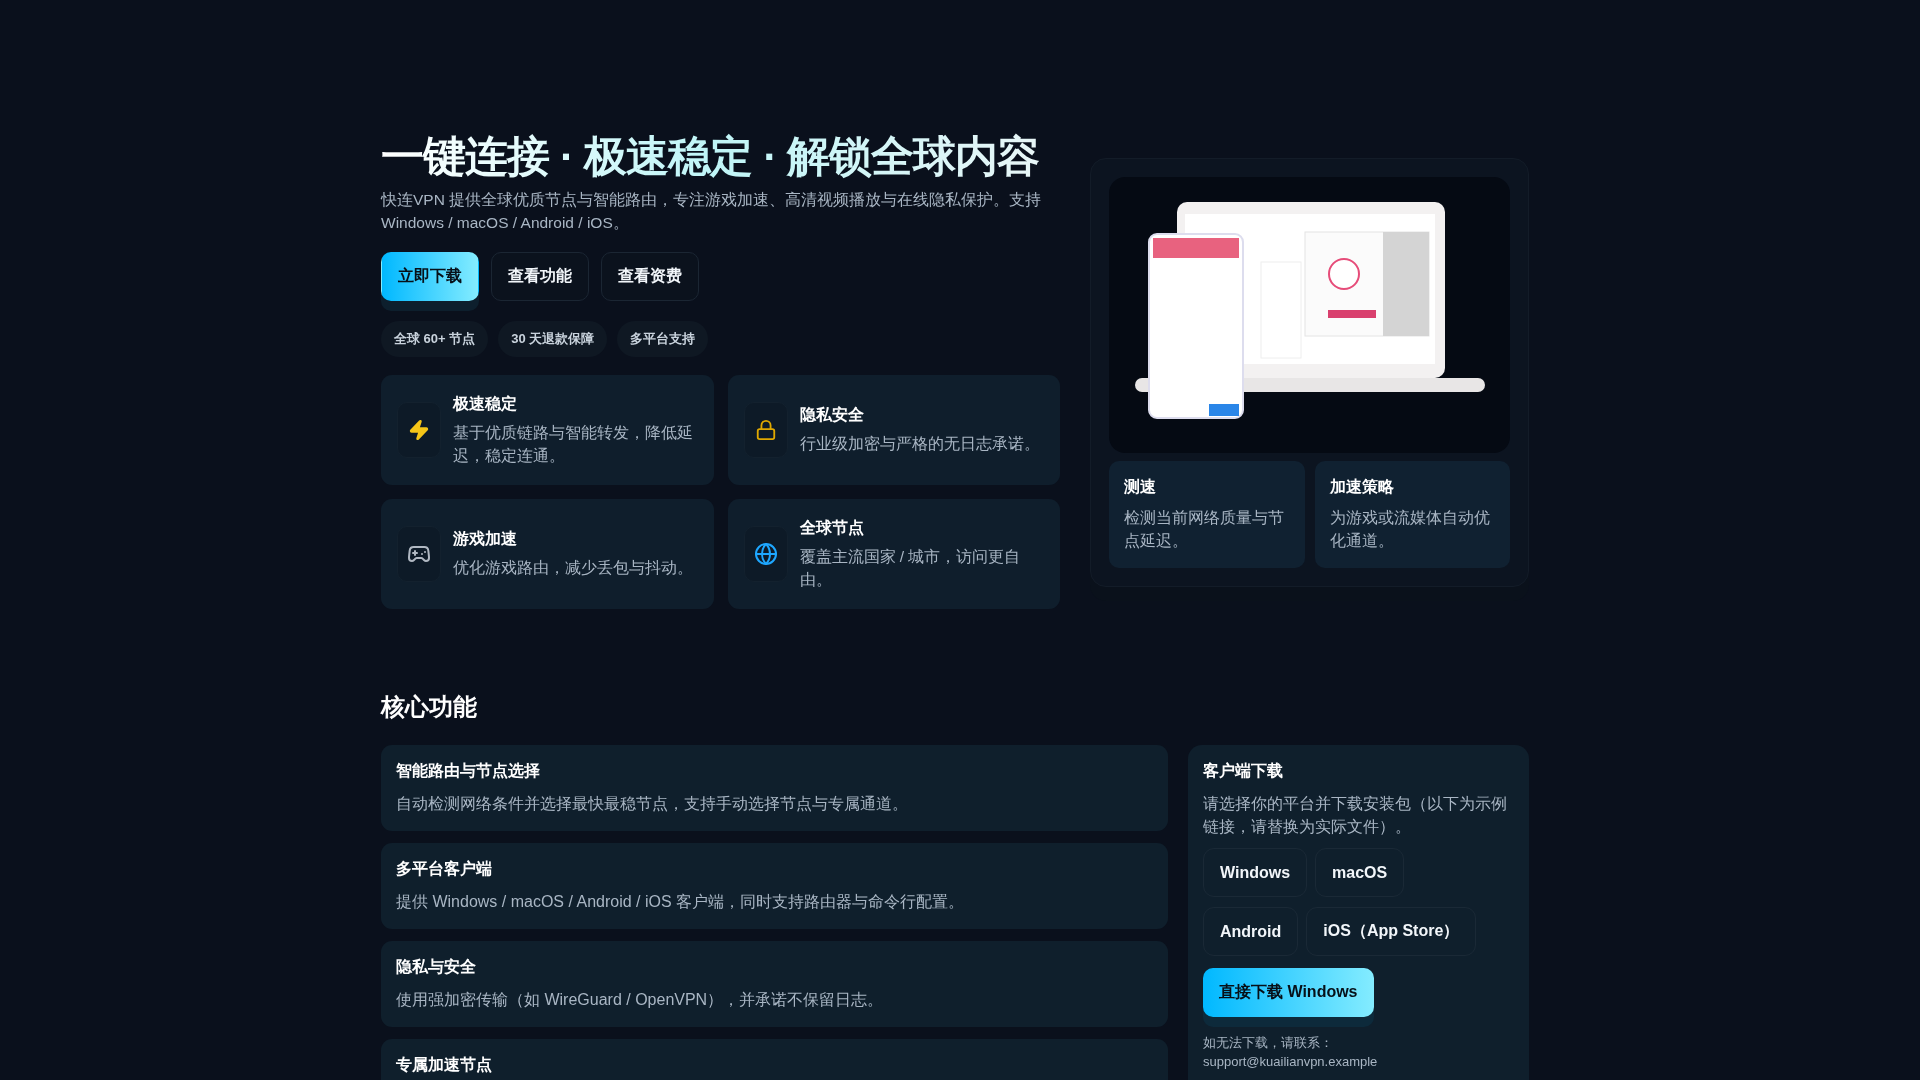  Describe the element at coordinates (650, 276) in the screenshot. I see `nav-button: 查看资费` at that location.